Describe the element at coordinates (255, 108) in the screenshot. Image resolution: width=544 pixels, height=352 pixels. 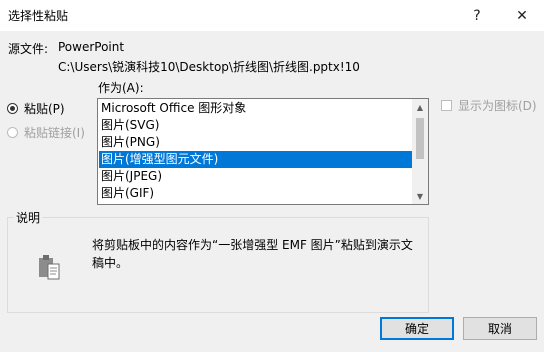
I see `format-item-office-graphic: Microsoft Office 图形对象` at that location.